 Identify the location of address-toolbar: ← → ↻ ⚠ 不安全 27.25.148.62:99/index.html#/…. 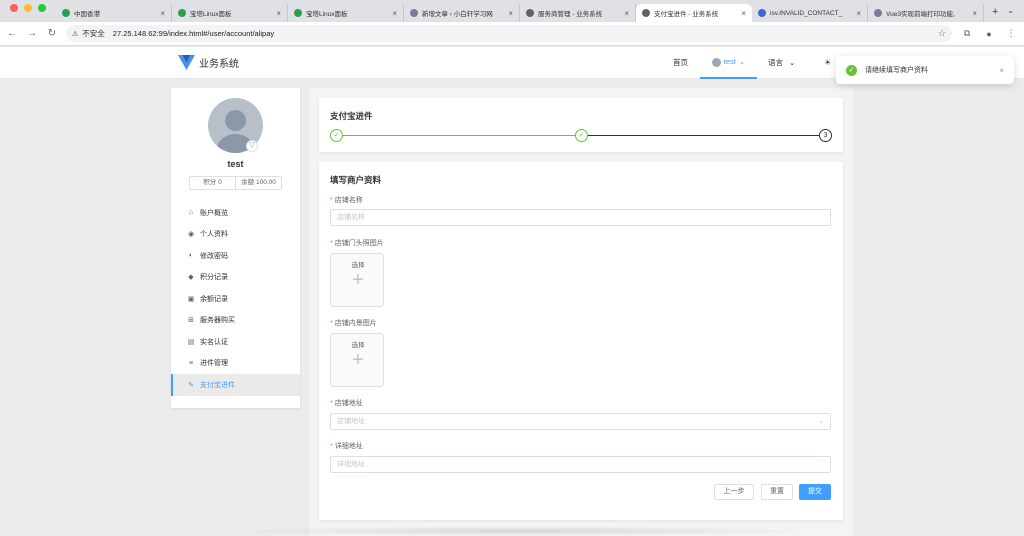
(512, 34).